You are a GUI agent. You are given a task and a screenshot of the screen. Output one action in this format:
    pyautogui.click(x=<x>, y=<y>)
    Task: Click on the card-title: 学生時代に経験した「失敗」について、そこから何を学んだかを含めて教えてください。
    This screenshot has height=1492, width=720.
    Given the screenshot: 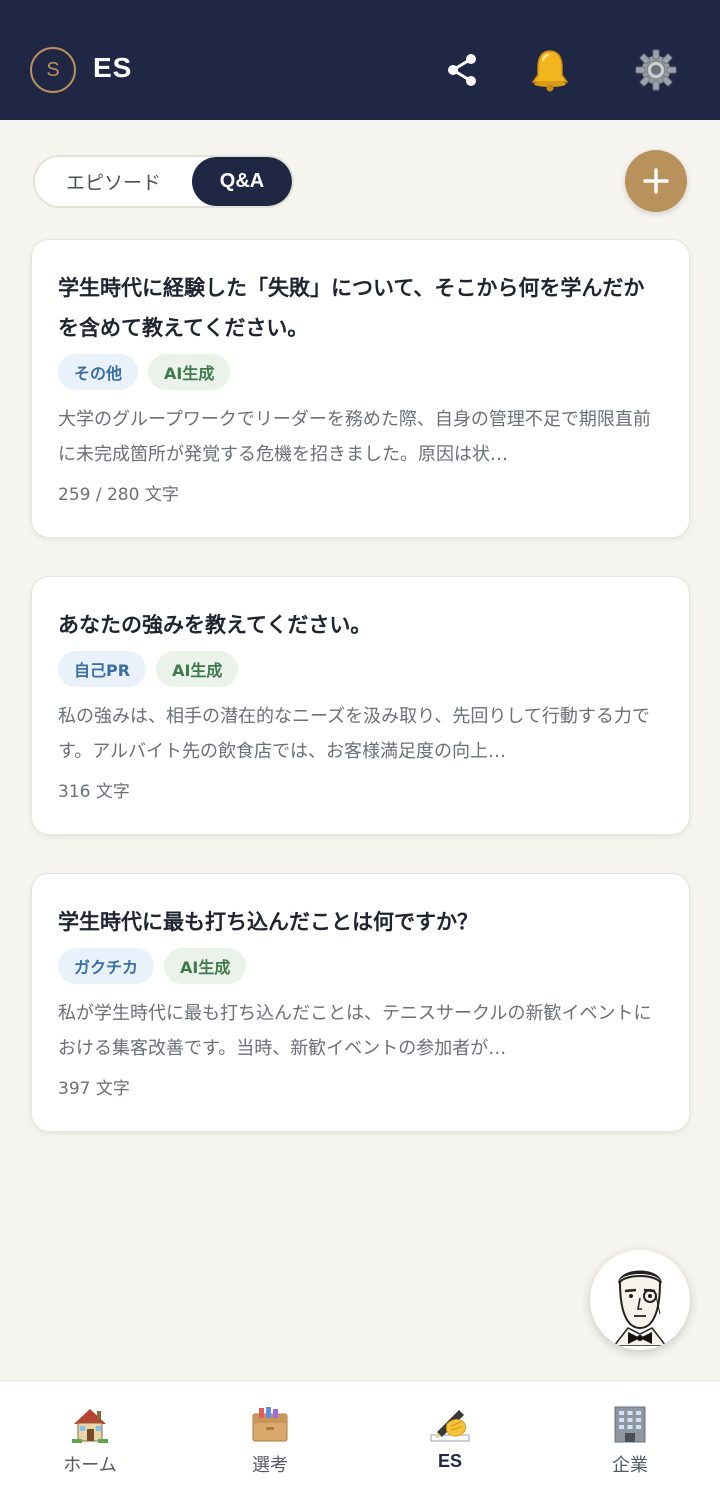 What is the action you would take?
    pyautogui.click(x=351, y=308)
    